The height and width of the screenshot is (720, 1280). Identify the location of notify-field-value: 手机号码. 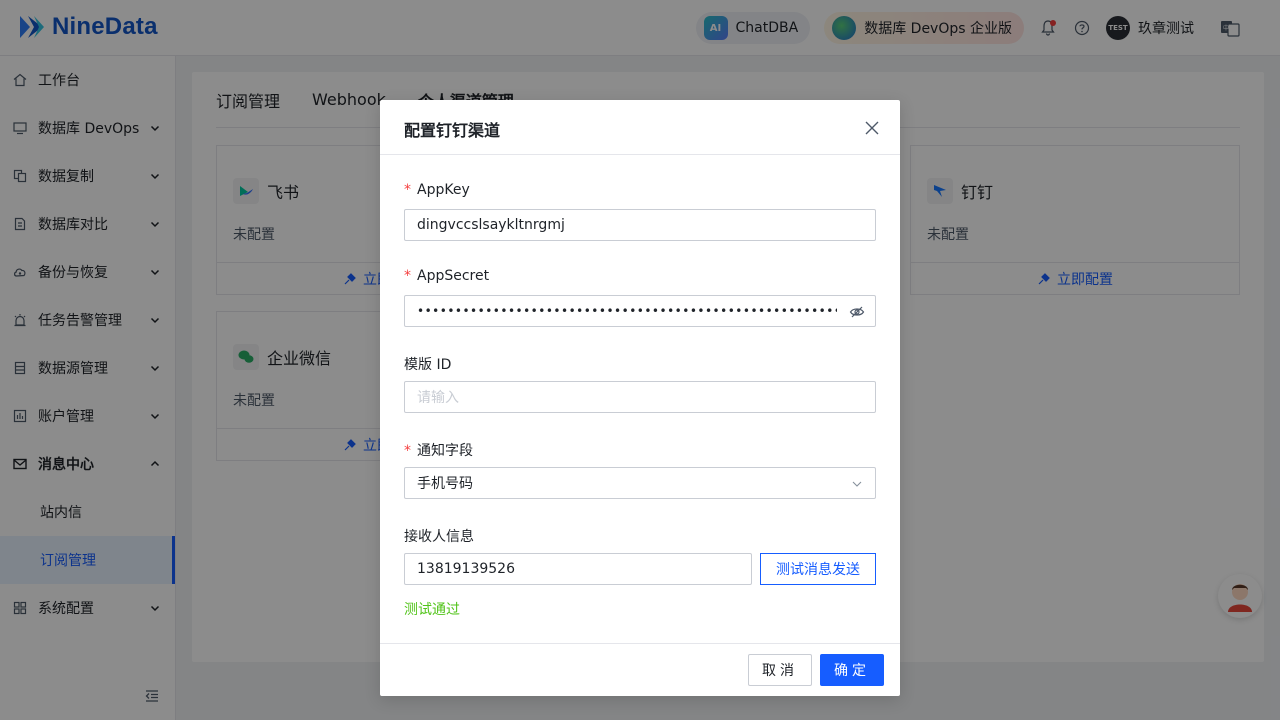
(445, 484).